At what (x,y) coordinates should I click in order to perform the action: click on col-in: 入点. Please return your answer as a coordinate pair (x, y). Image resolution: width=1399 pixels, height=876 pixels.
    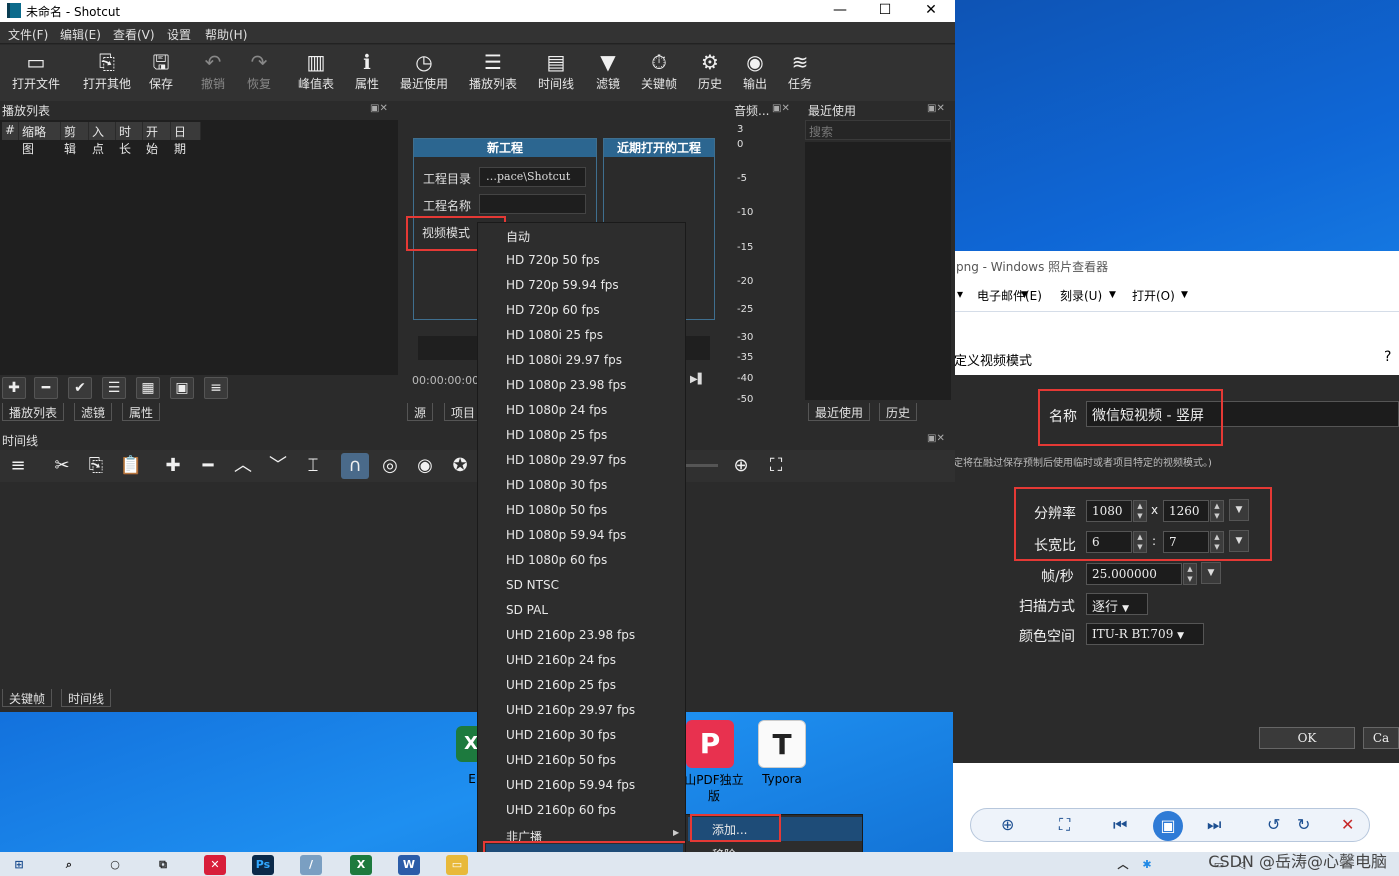
    Looking at the image, I should click on (102, 139).